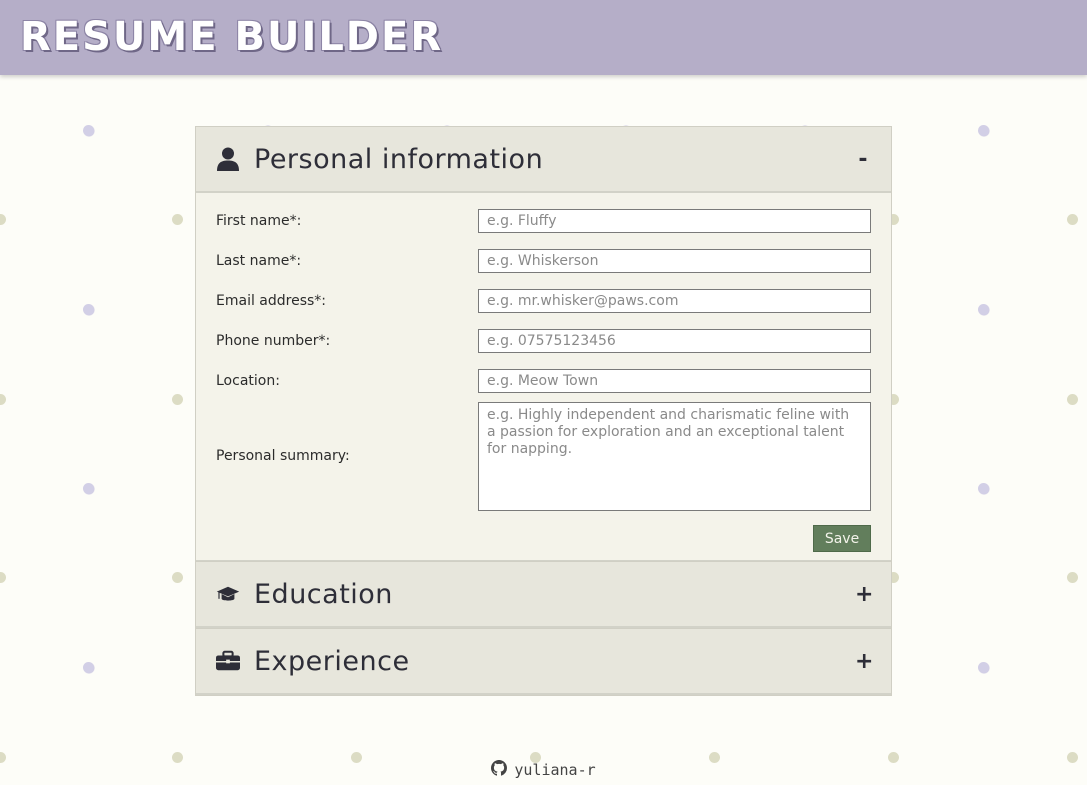 Image resolution: width=1087 pixels, height=785 pixels. Describe the element at coordinates (332, 661) in the screenshot. I see `experience-title: Experience` at that location.